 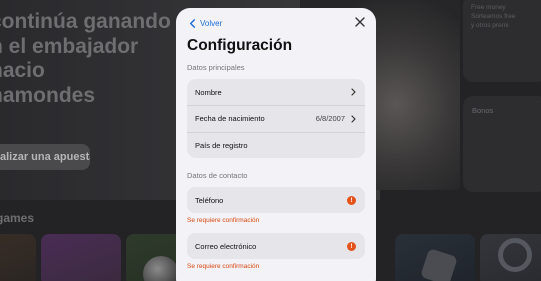 I want to click on country-row: País de registro, so click(x=276, y=145).